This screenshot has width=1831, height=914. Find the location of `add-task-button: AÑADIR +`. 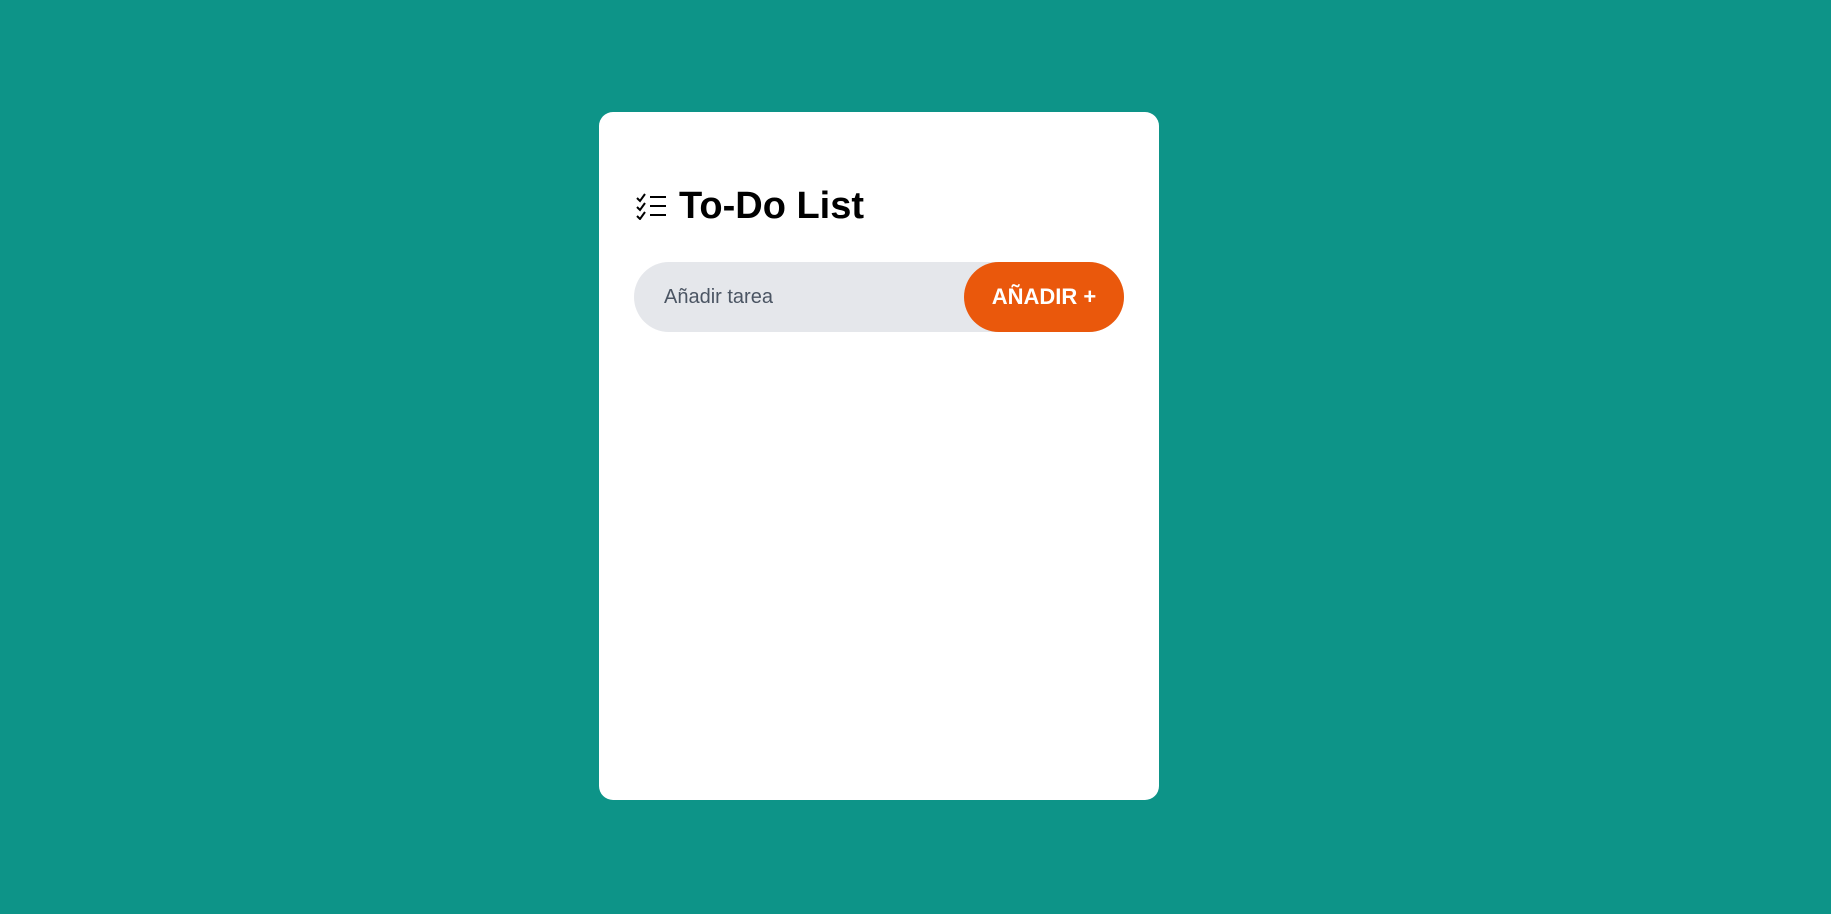

add-task-button: AÑADIR + is located at coordinates (1044, 297).